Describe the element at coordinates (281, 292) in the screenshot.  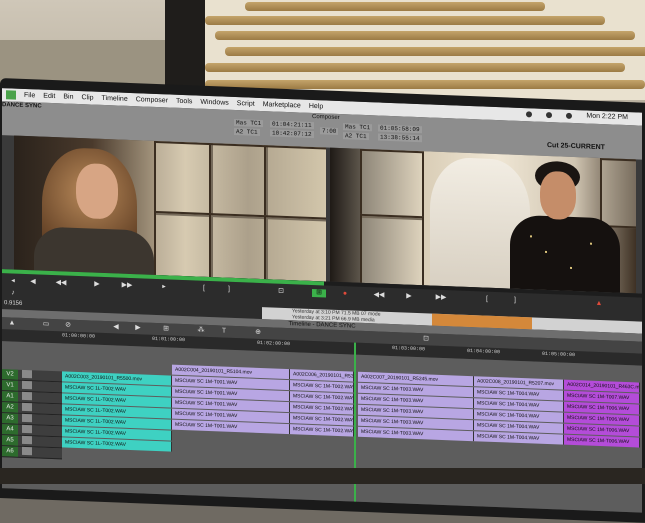
I see `lift-icon: ⊡` at that location.